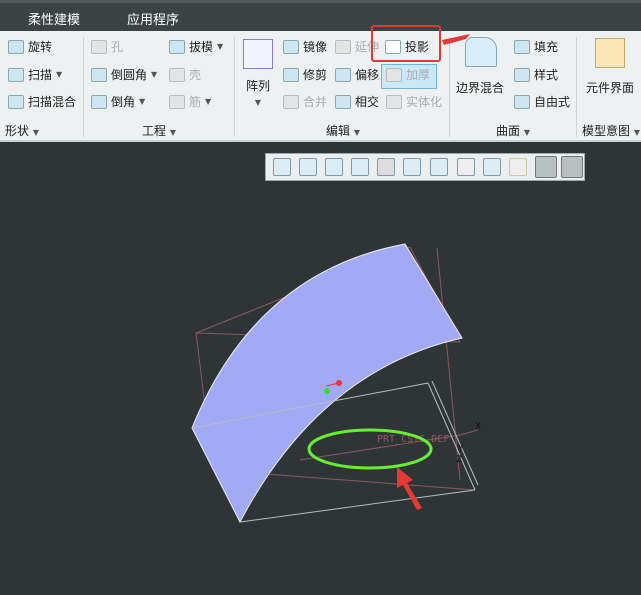  Describe the element at coordinates (518, 167) in the screenshot. I see `datum-display-icon` at that location.